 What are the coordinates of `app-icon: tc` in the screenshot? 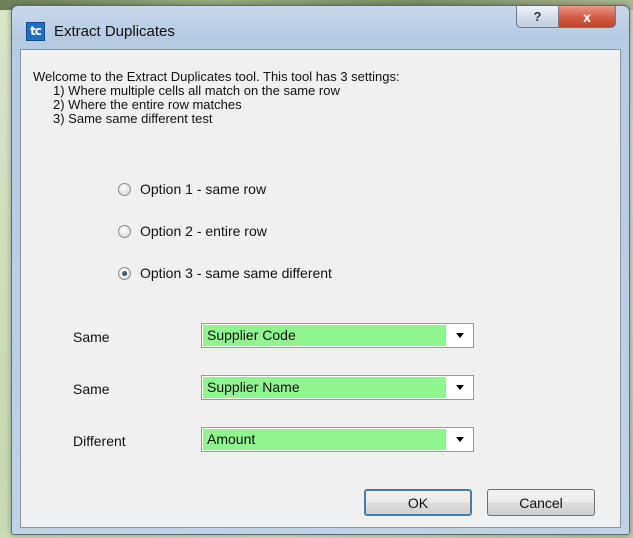 It's located at (35, 31).